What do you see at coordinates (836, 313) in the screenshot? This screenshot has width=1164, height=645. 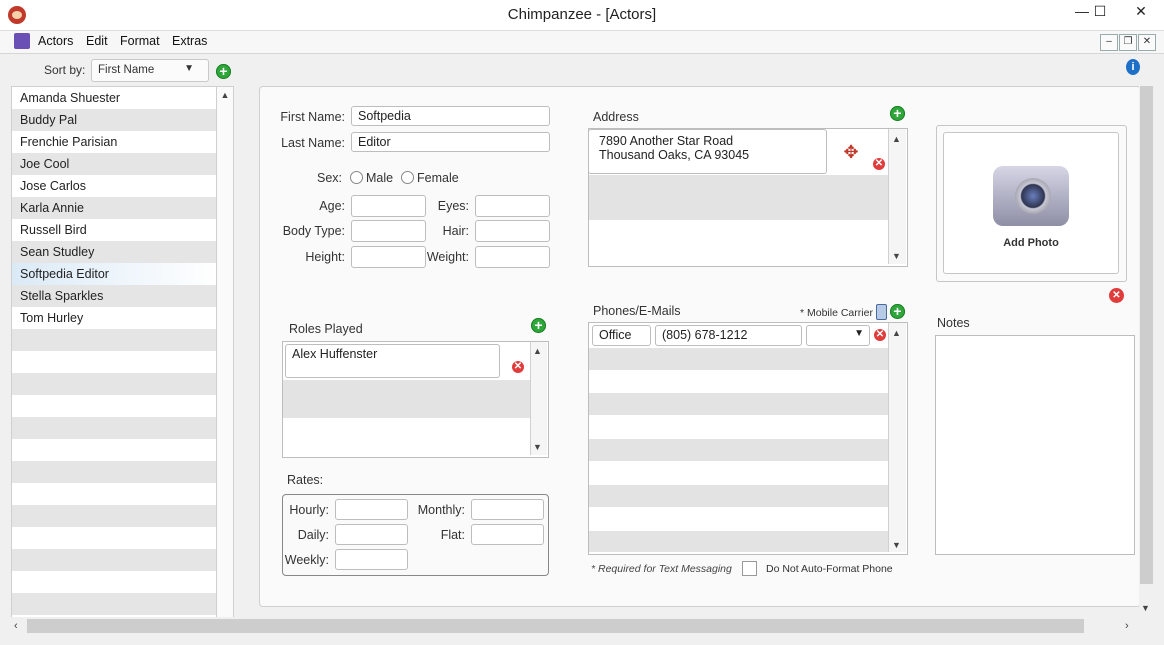 I see `mobile-carrier-label: * Mobile Carrier` at bounding box center [836, 313].